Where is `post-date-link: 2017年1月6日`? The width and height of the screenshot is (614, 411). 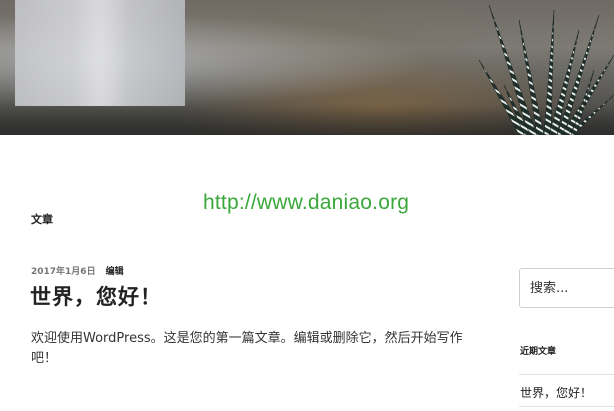
post-date-link: 2017年1月6日 is located at coordinates (63, 270).